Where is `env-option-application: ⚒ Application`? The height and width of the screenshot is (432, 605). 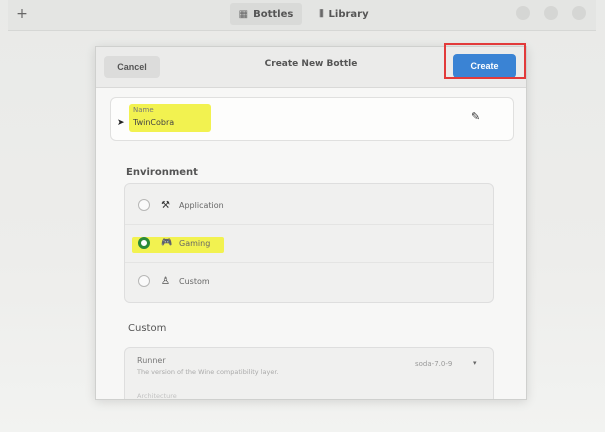 env-option-application: ⚒ Application is located at coordinates (309, 205).